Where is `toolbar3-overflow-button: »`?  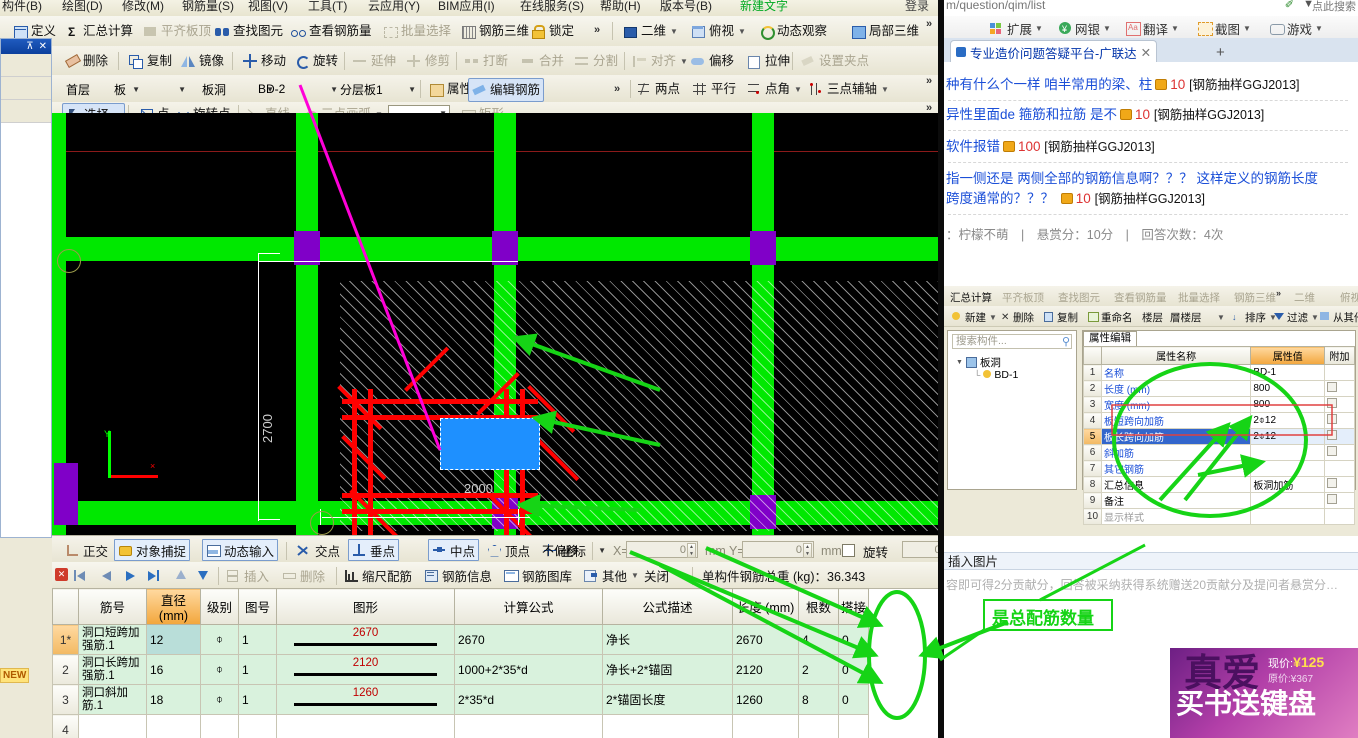 toolbar3-overflow-button: » is located at coordinates (617, 89).